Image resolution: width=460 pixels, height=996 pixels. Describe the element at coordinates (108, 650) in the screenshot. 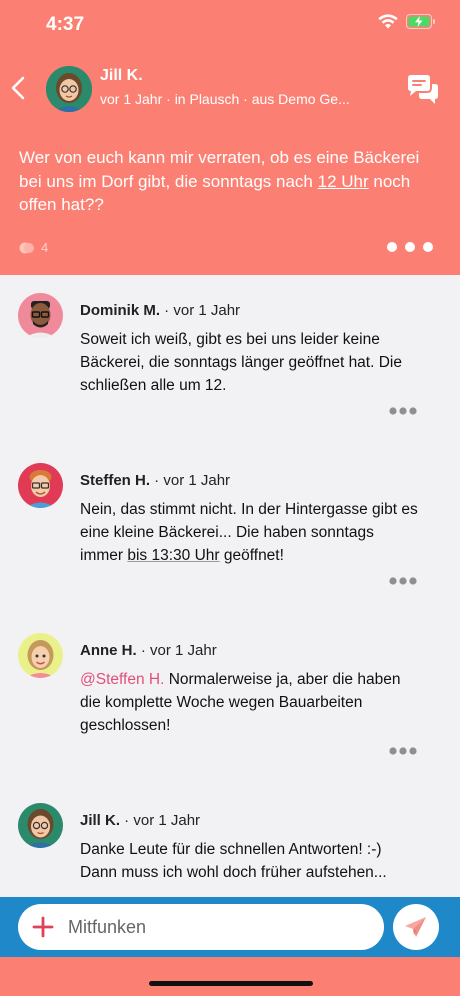

I see `comment-author: Anne H.` at that location.